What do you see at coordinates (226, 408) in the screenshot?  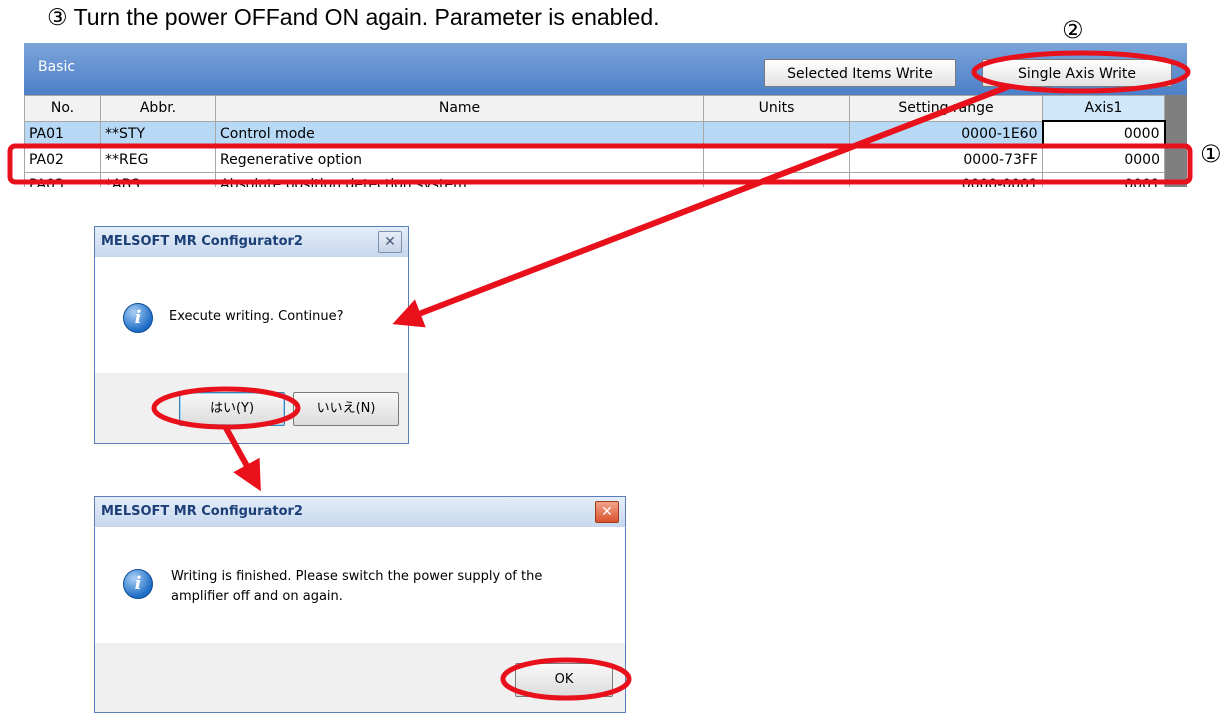 I see `yes-button-highlight` at bounding box center [226, 408].